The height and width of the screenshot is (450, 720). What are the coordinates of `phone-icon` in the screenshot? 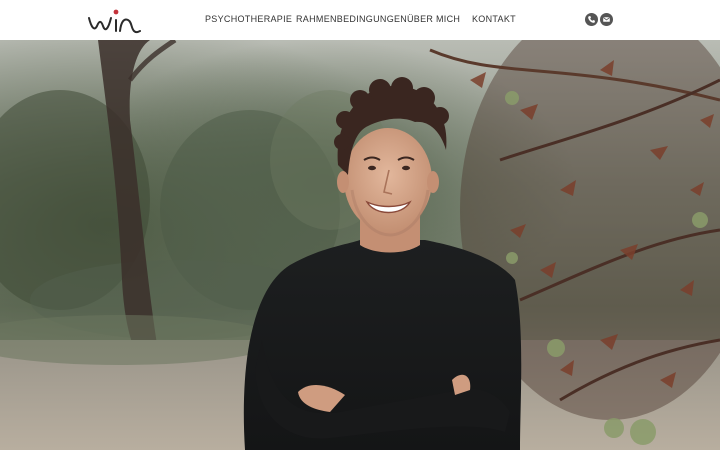 It's located at (591, 19).